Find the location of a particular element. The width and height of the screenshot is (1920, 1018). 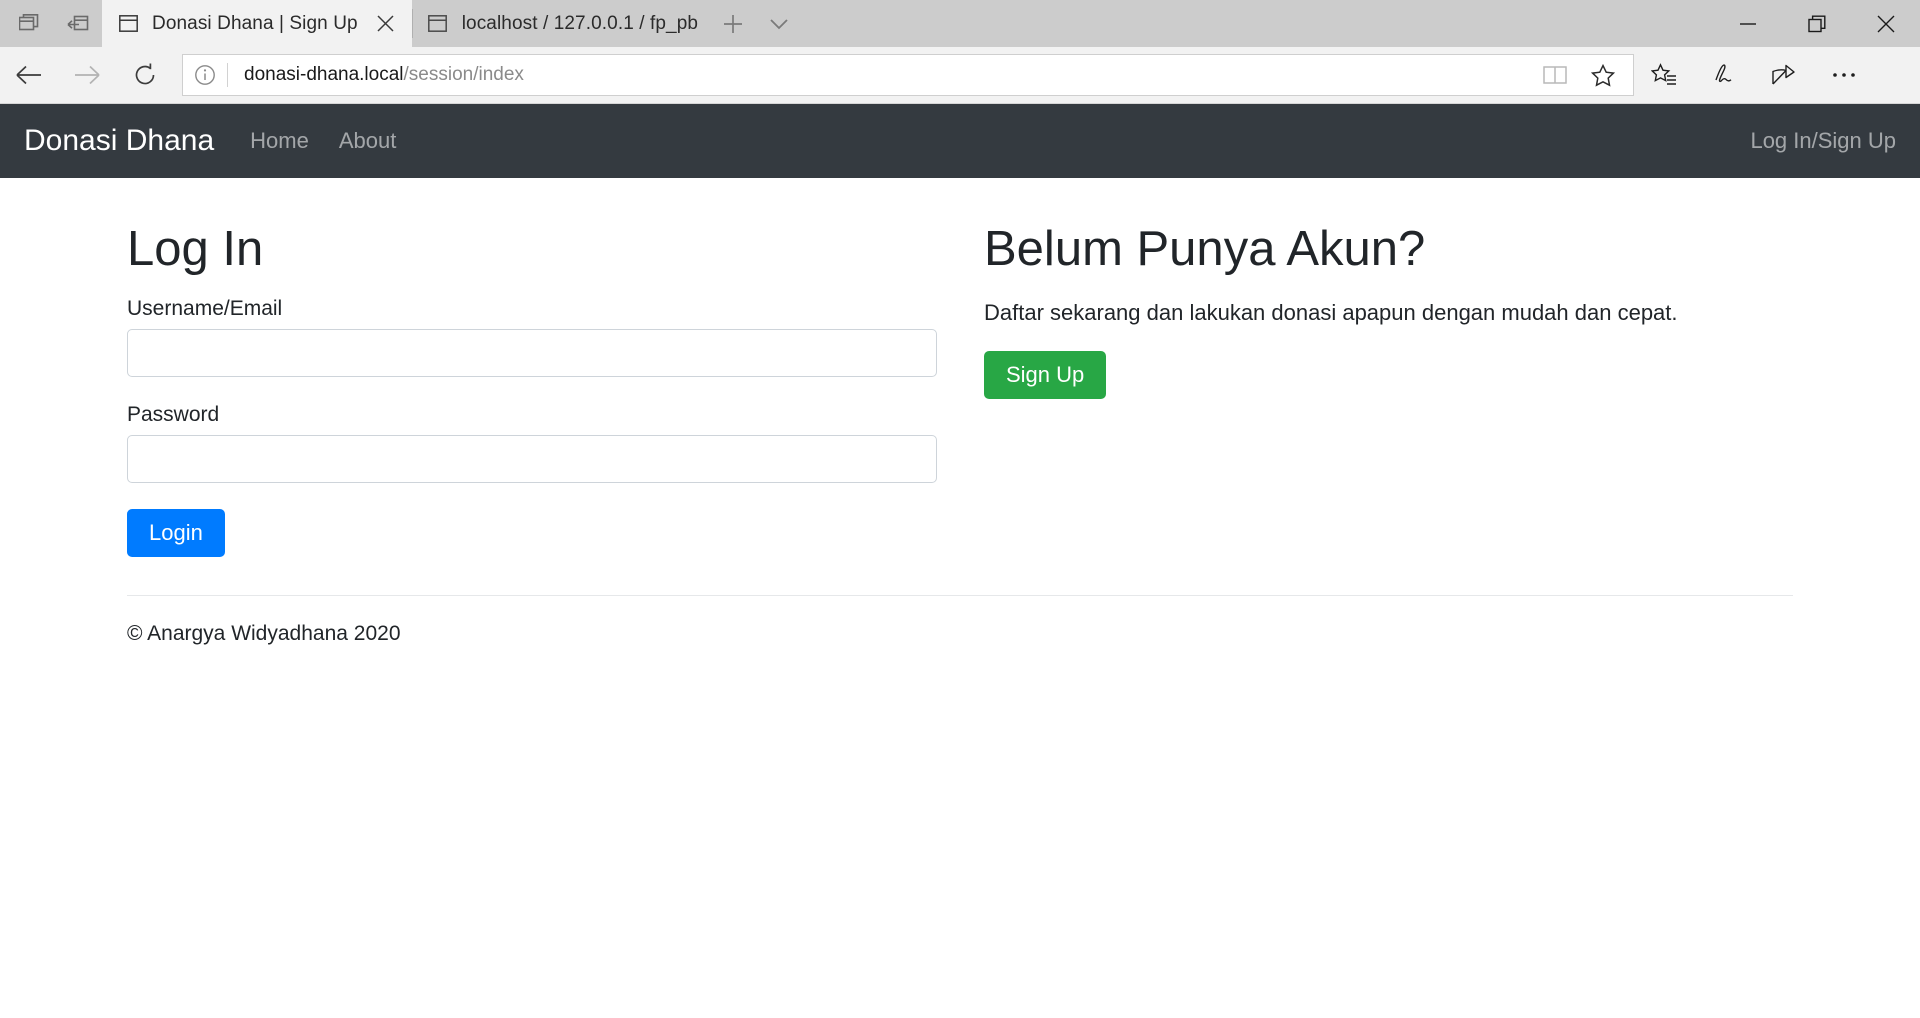

login-heading: Log In is located at coordinates (195, 249).